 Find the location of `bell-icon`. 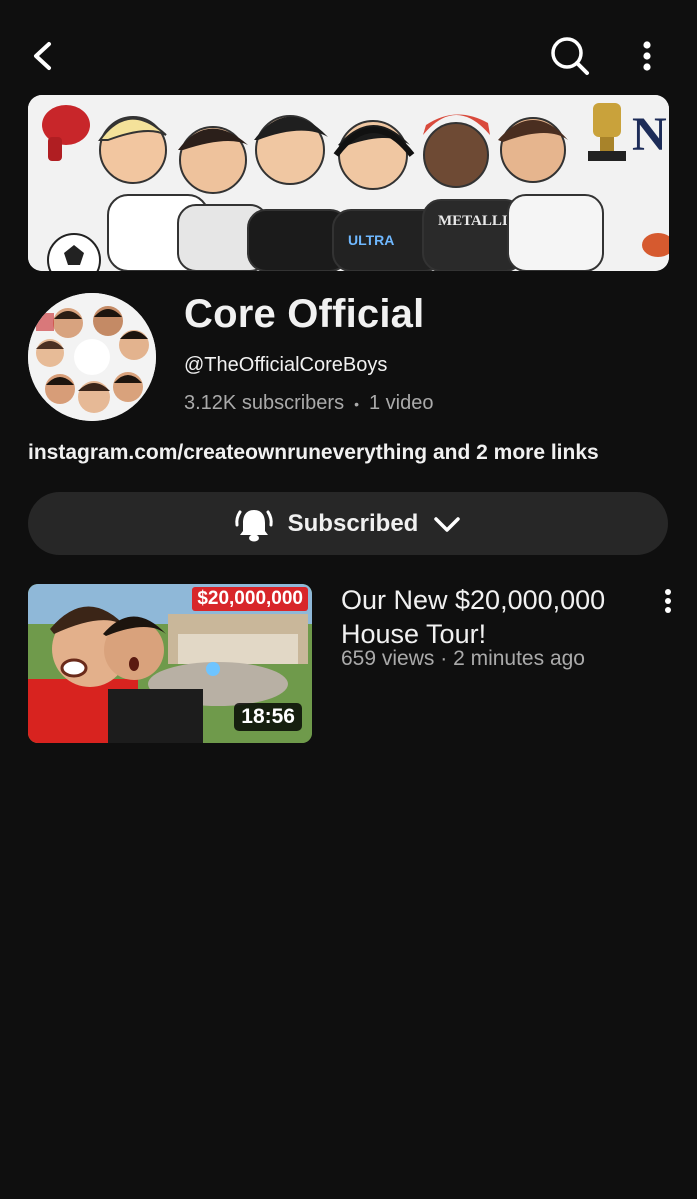

bell-icon is located at coordinates (253, 525).